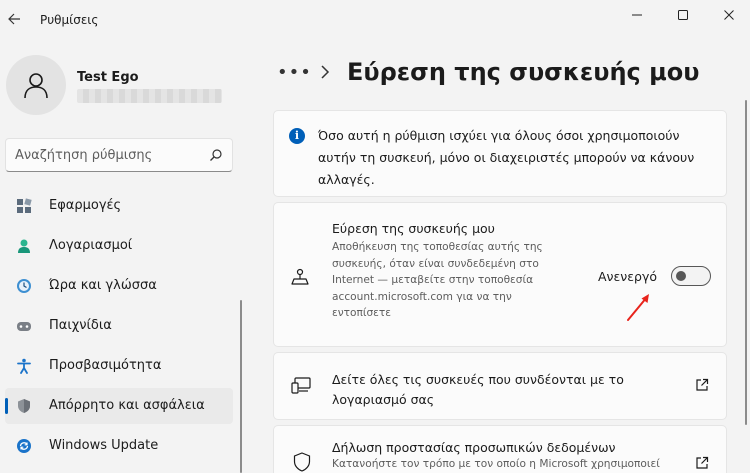  Describe the element at coordinates (85, 205) in the screenshot. I see `sidebar-item-label: Εφαρμογές` at that location.